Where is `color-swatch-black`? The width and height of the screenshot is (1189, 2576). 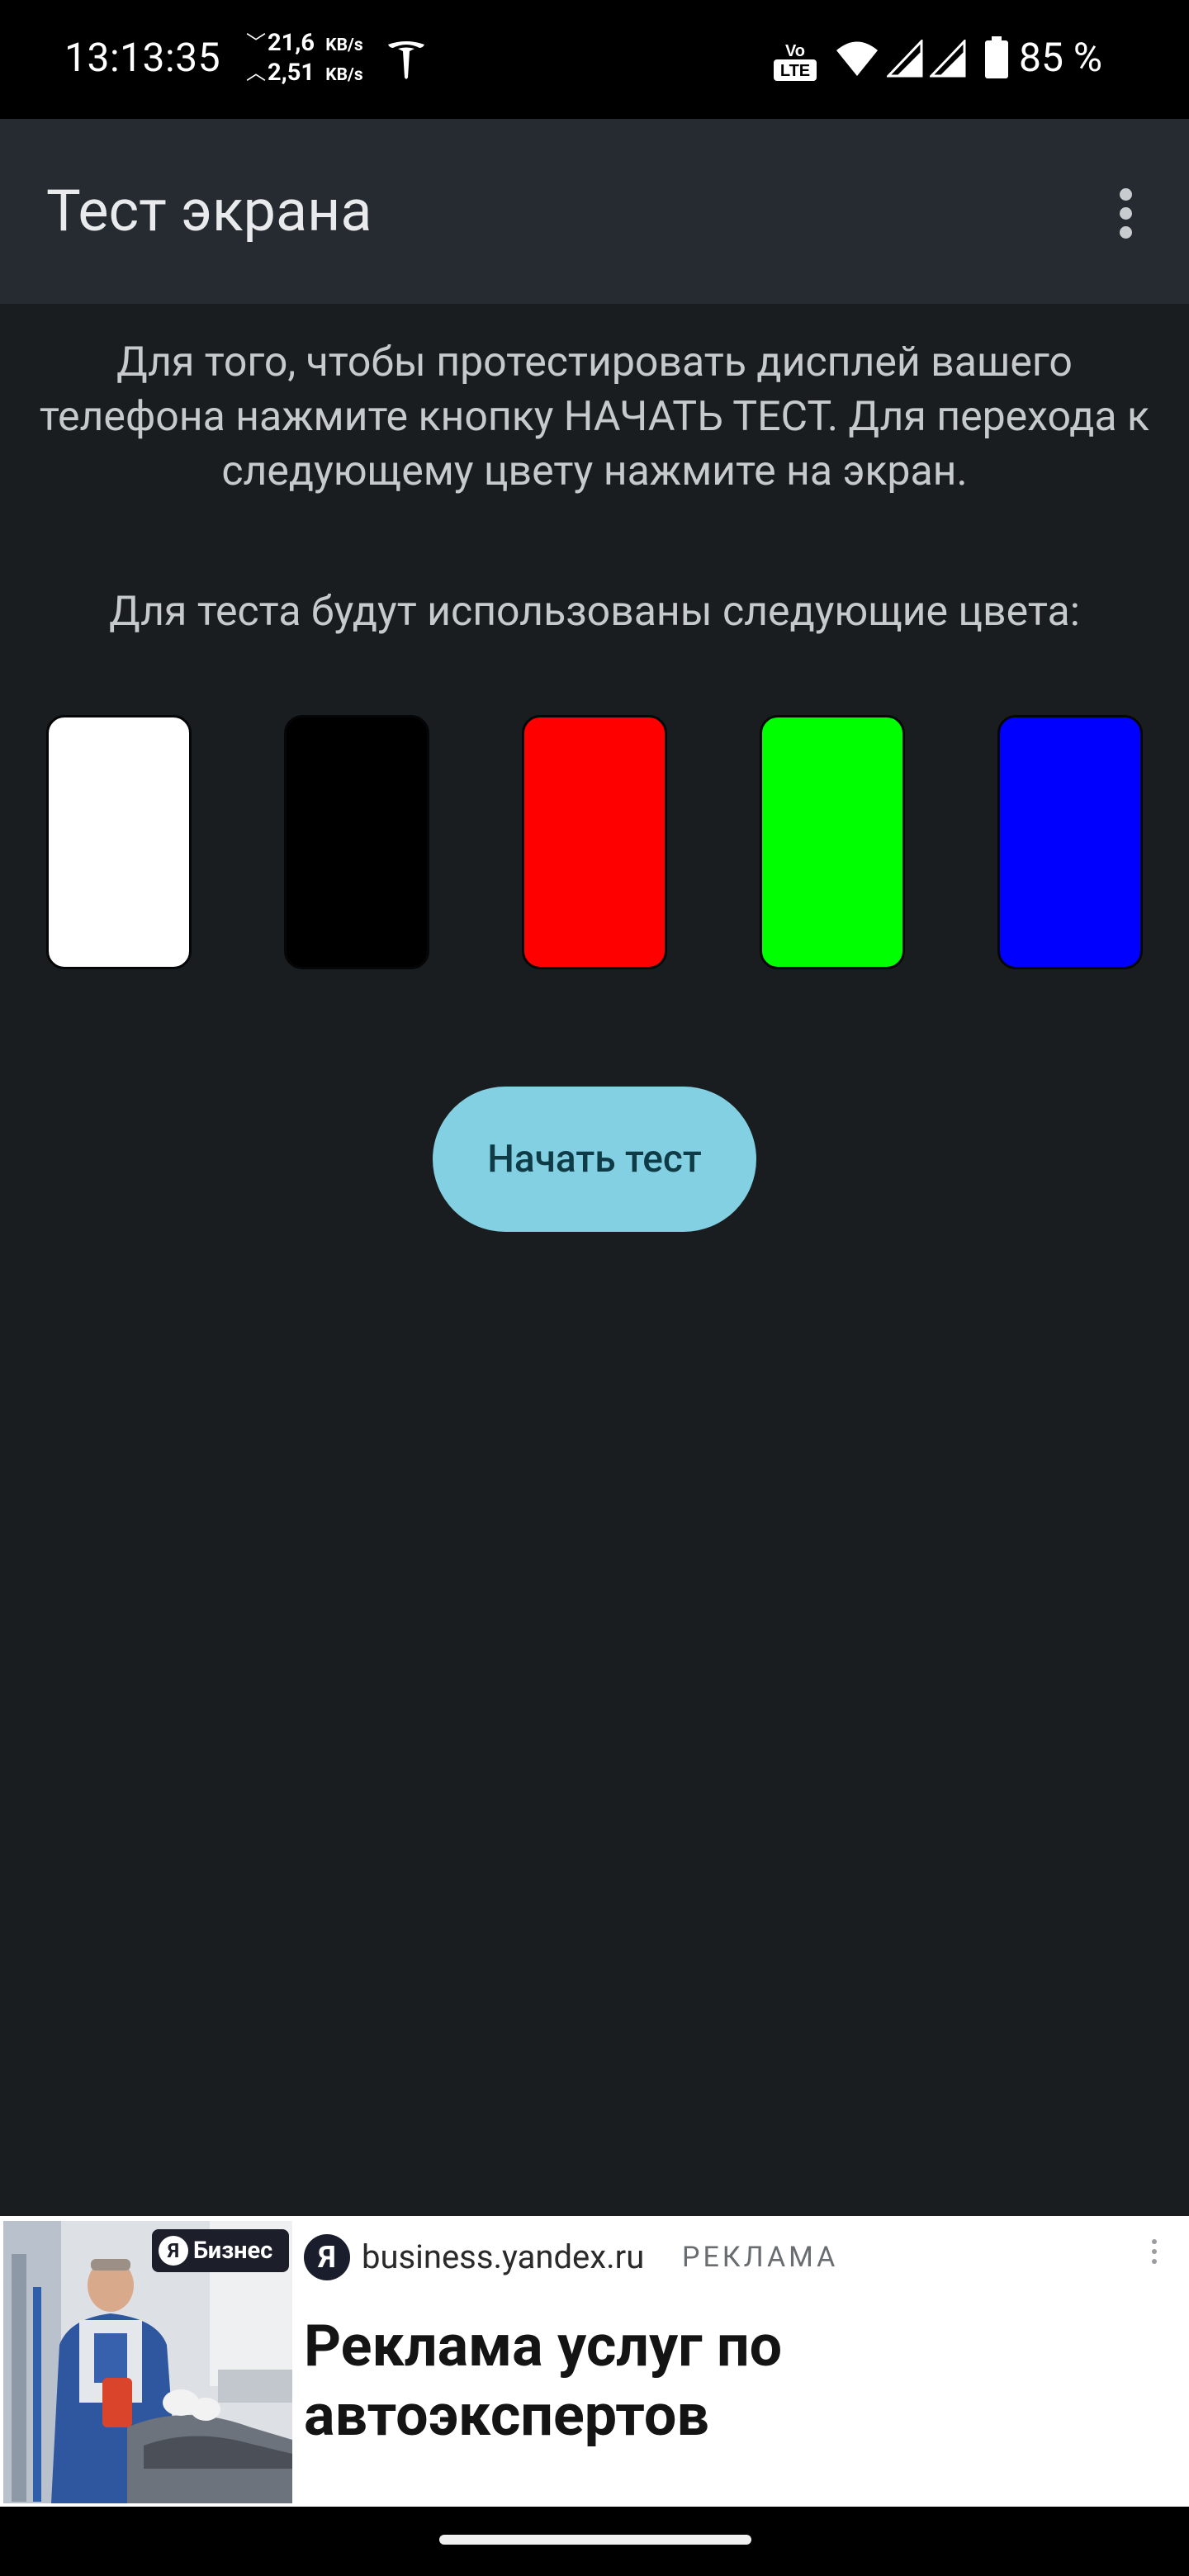
color-swatch-black is located at coordinates (356, 842).